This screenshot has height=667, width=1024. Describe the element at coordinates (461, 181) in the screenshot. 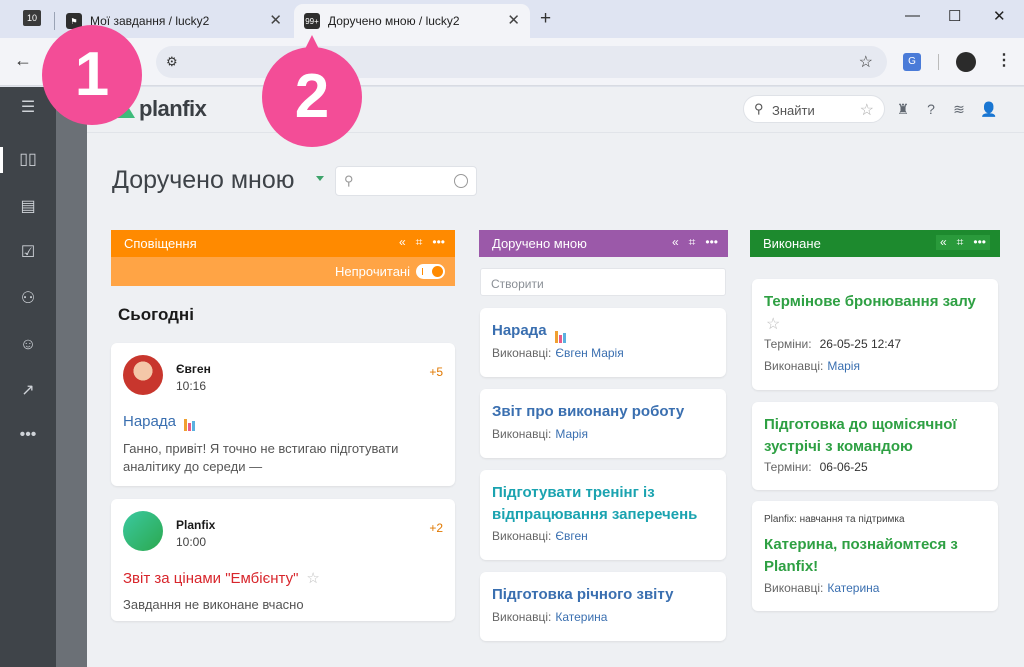

I see `filter-icon` at that location.